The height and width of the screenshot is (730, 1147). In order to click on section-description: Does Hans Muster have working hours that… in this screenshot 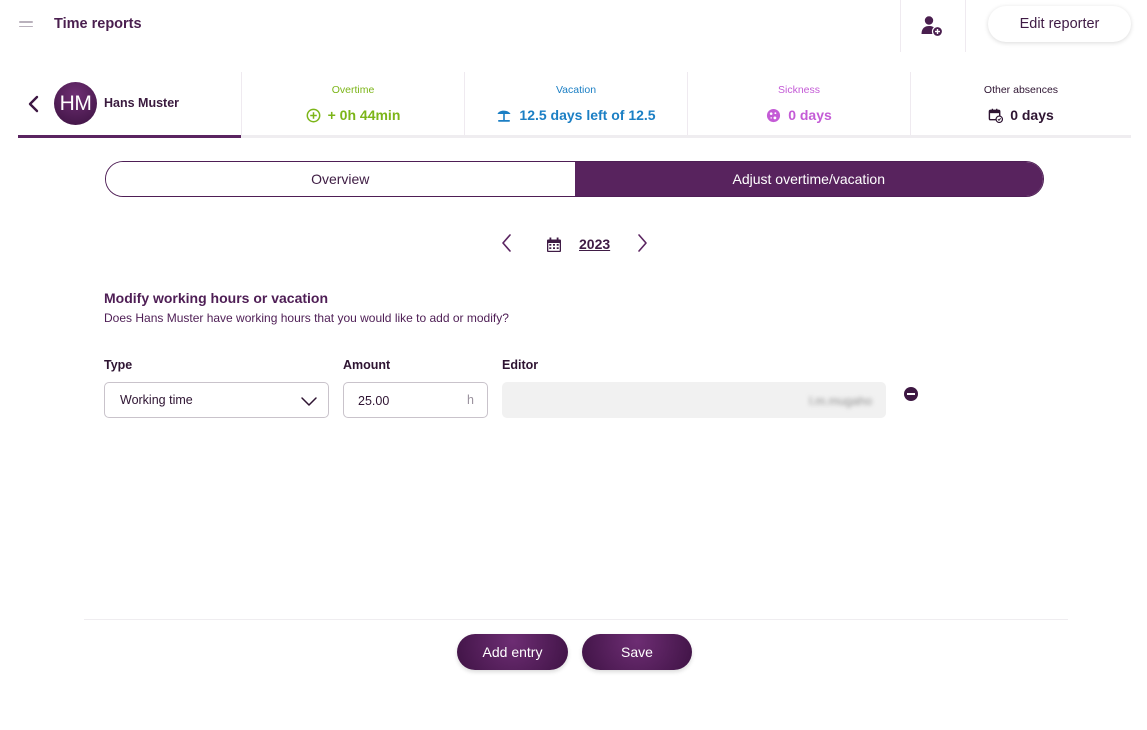, I will do `click(306, 318)`.